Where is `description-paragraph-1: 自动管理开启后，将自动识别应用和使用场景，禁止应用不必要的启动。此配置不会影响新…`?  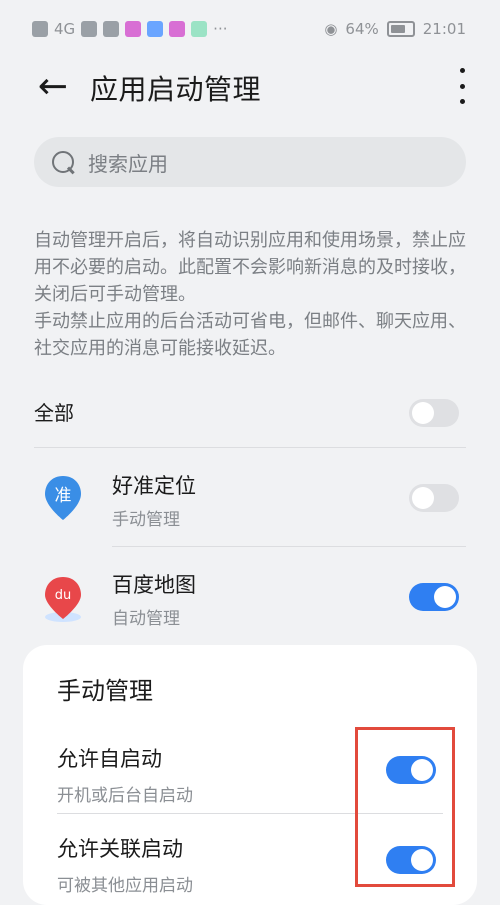
description-paragraph-1: 自动管理开启后，将自动识别应用和使用场景，禁止应用不必要的启动。此配置不会影响新… is located at coordinates (250, 267).